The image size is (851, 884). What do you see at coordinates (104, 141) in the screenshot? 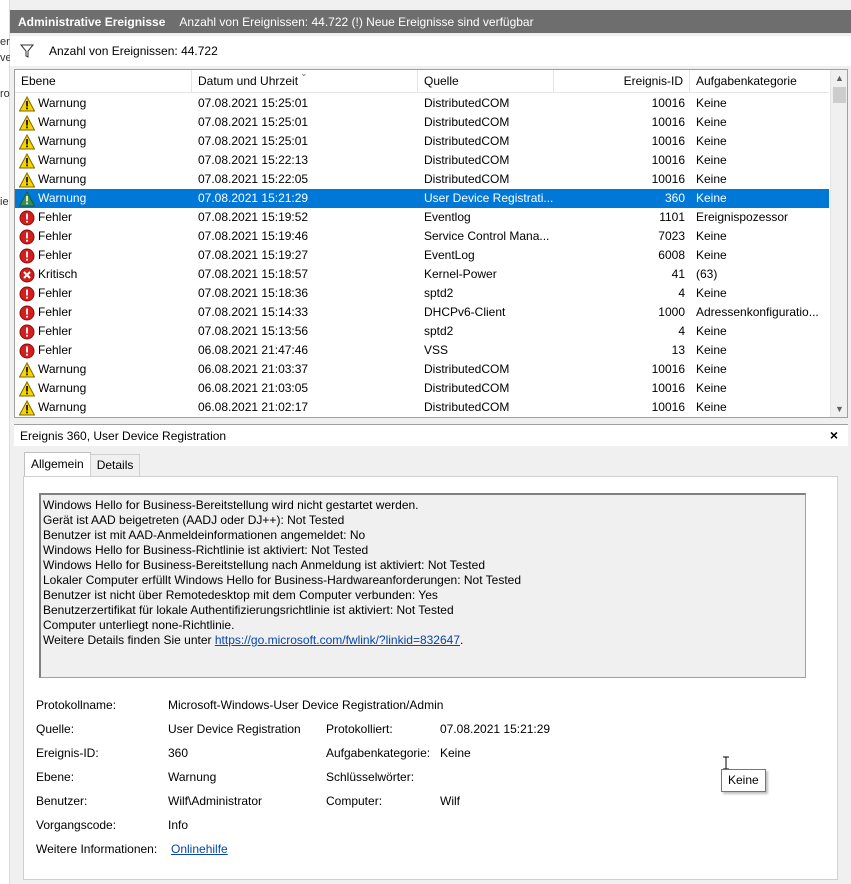
I see `cell-ebene: Warnung` at bounding box center [104, 141].